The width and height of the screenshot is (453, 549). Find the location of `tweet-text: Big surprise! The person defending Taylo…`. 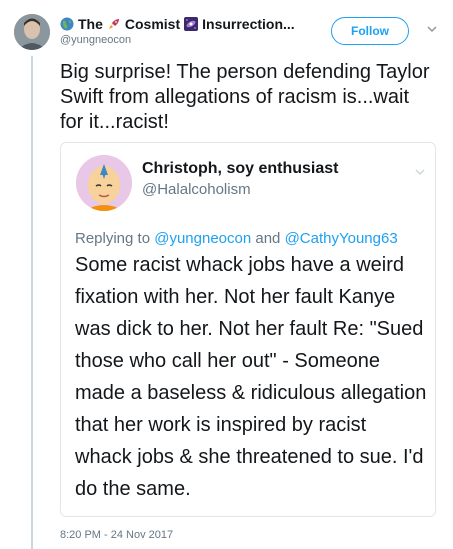

tweet-text: Big surprise! The person defending Taylo… is located at coordinates (245, 97).